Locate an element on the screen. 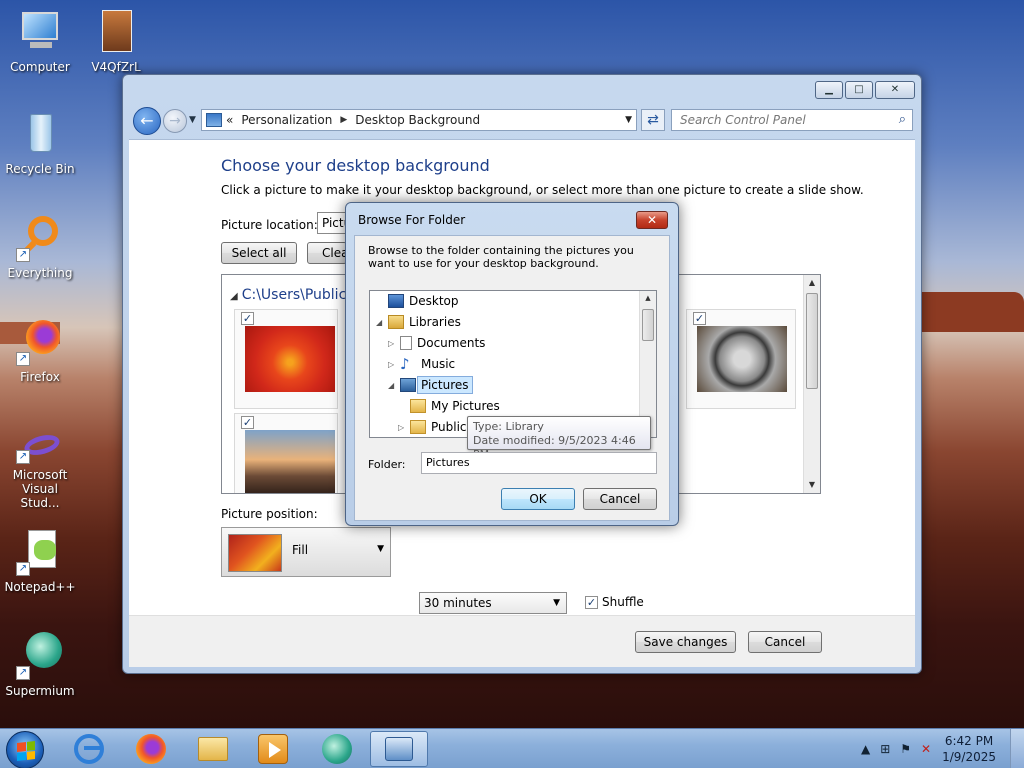 Image resolution: width=1024 pixels, height=768 pixels. action-center-flag-icon: ⚑ is located at coordinates (905, 749).